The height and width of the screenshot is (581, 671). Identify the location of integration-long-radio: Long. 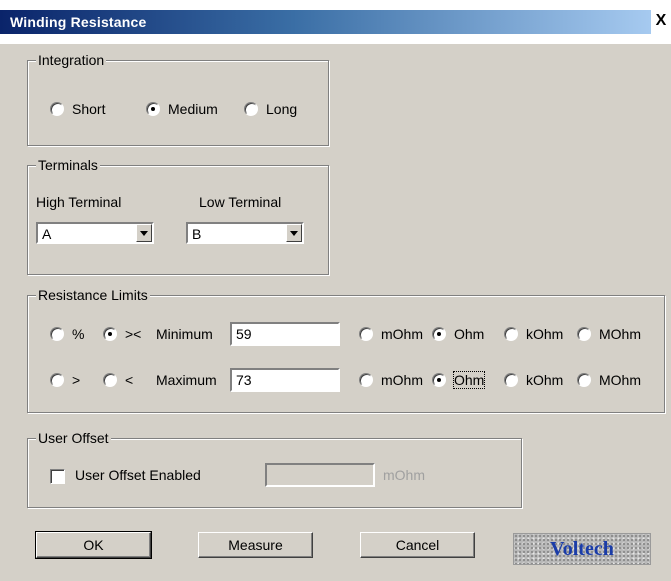
(270, 109).